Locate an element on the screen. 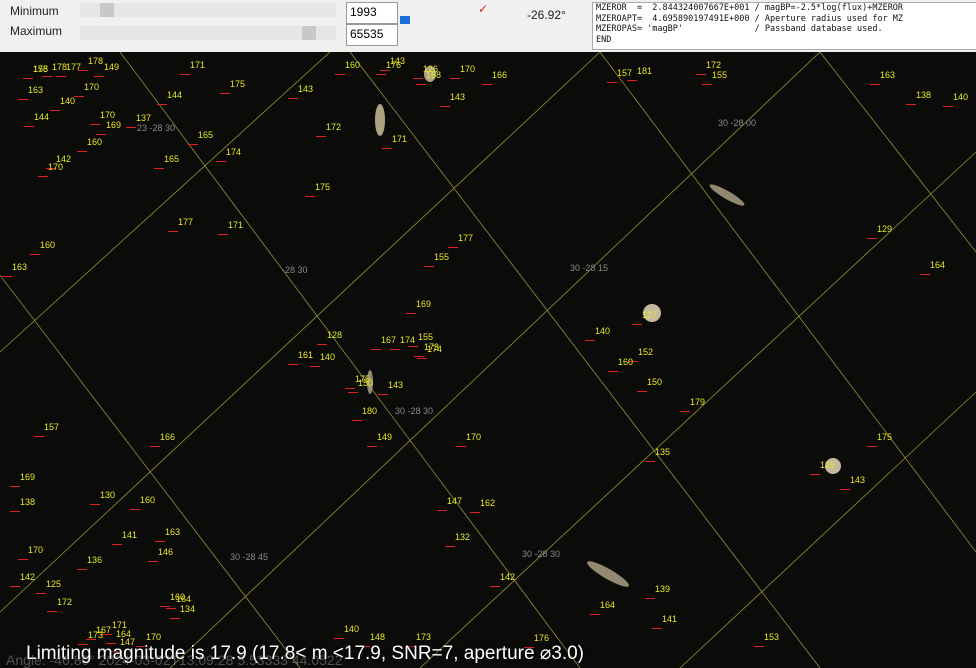 The height and width of the screenshot is (668, 976). star-magnitude-label: 167 is located at coordinates (104, 630).